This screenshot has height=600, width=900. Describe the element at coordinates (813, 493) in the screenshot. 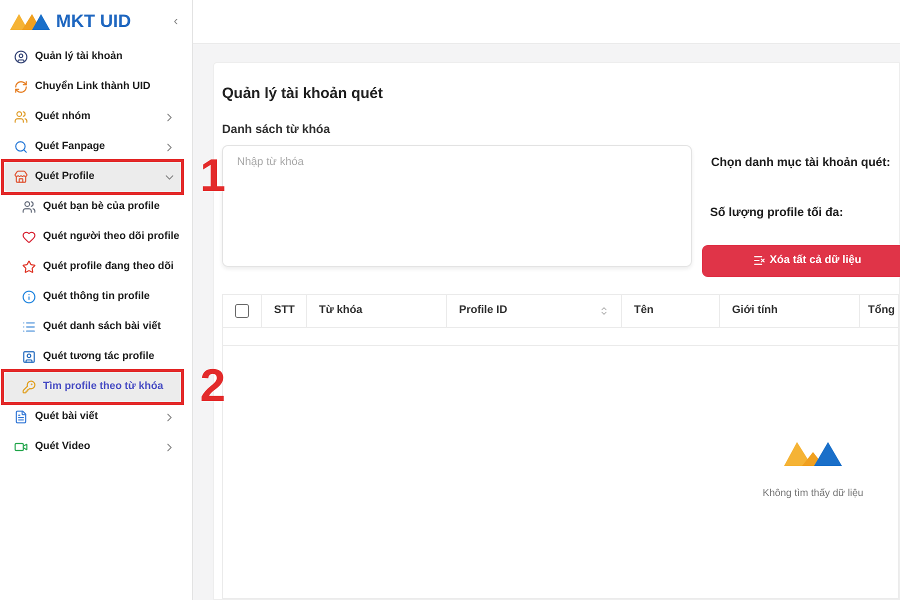

I see `empty-message: Không tìm thấy dữ liệu` at that location.